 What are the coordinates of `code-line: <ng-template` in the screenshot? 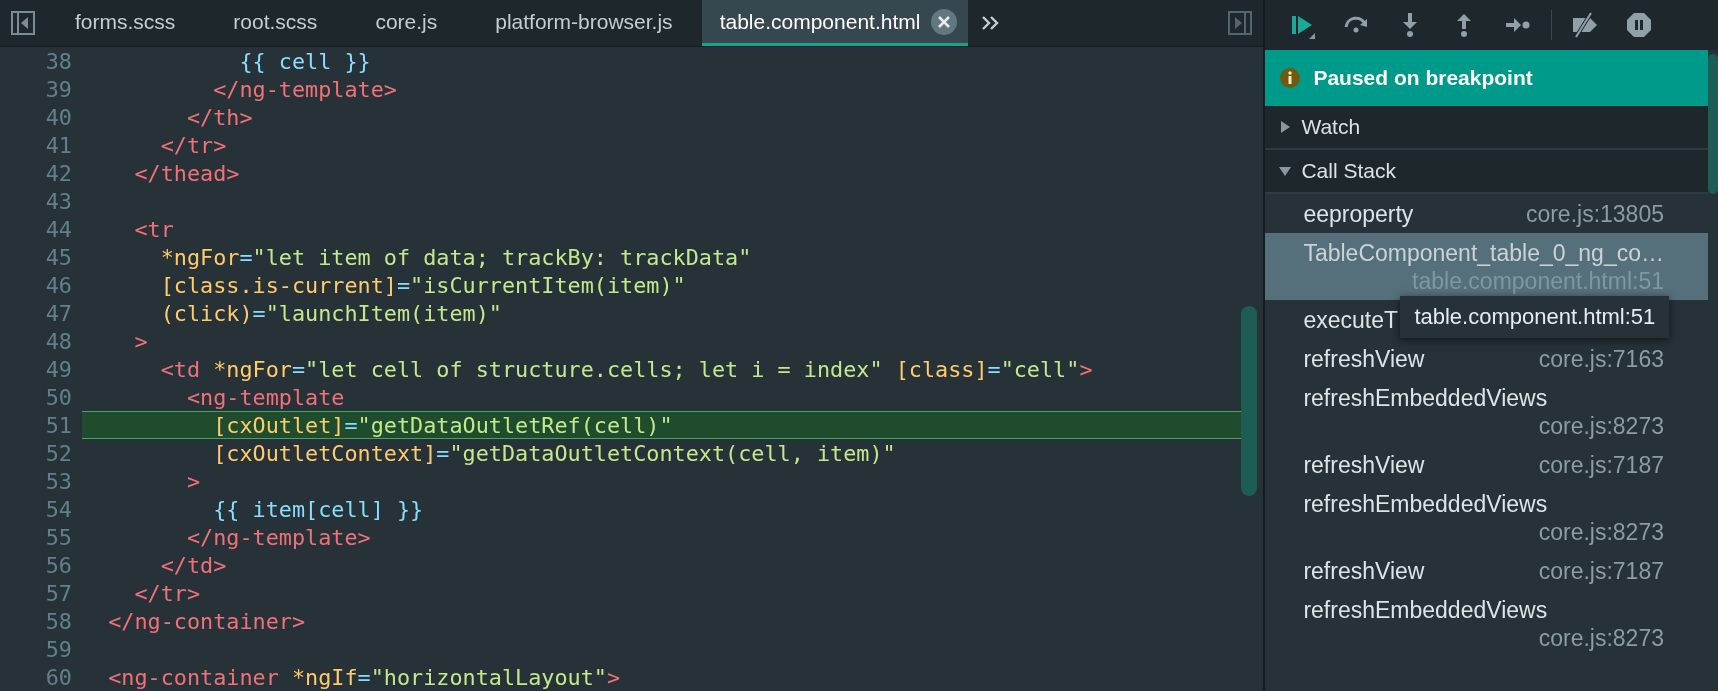 It's located at (265, 397).